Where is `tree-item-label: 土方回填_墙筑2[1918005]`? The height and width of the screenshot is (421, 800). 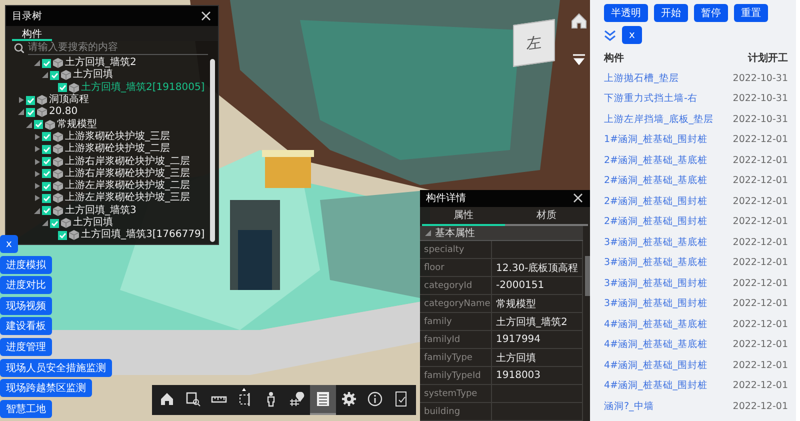 tree-item-label: 土方回填_墙筑2[1918005] is located at coordinates (143, 88).